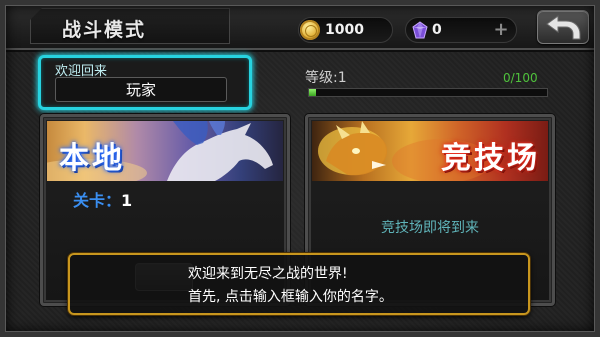  I want to click on arena-status: 竞技场即将到来, so click(430, 228).